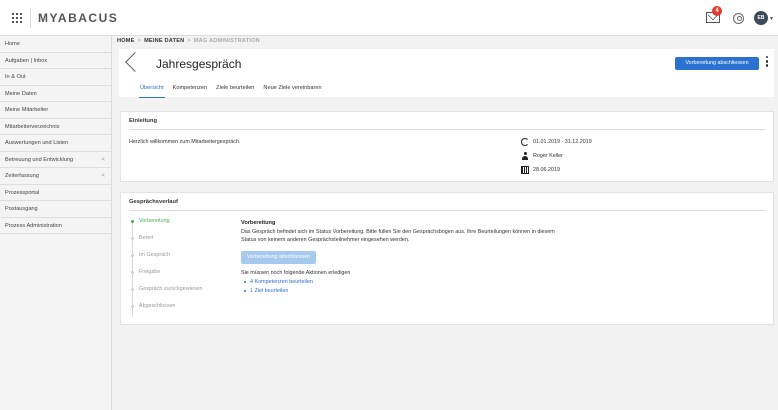  I want to click on sidebar-item-in-out: In & Out, so click(55, 77).